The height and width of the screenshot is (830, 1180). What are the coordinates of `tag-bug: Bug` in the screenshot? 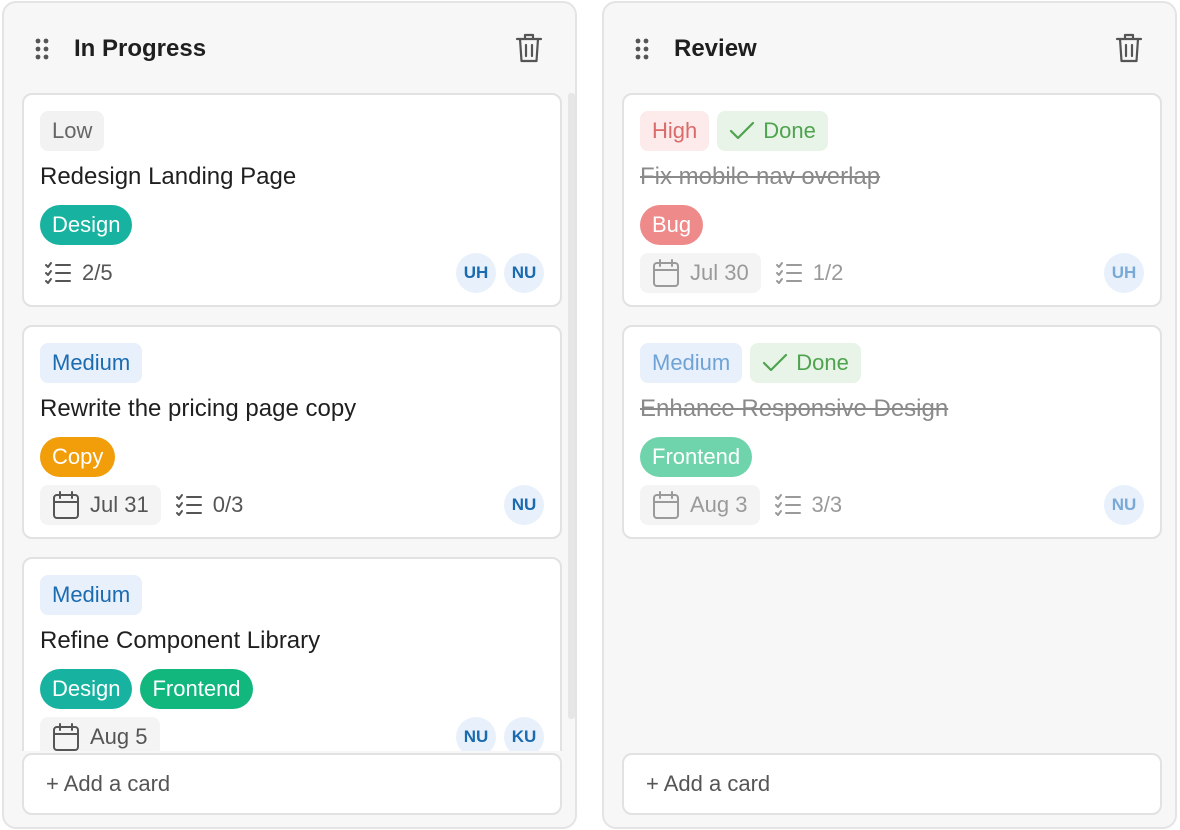 It's located at (672, 225).